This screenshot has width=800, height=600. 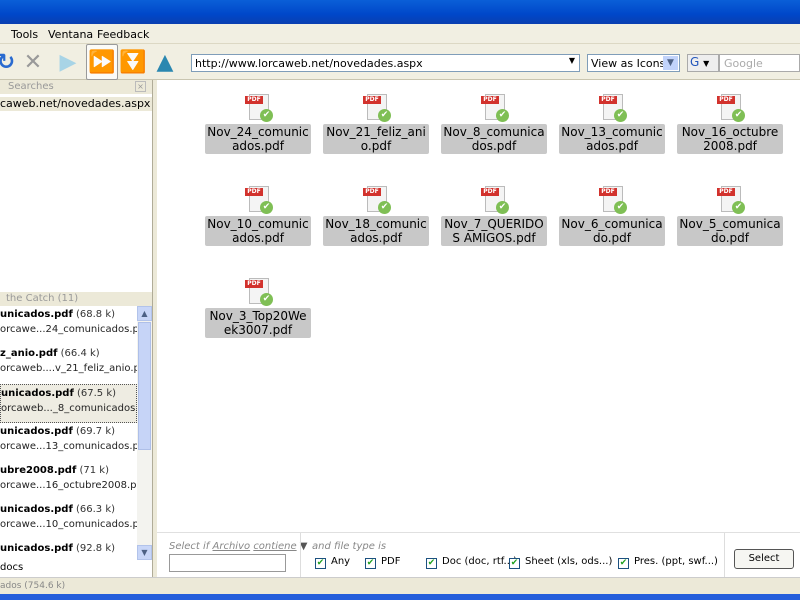 I want to click on searches-header: Searches ×, so click(x=76, y=87).